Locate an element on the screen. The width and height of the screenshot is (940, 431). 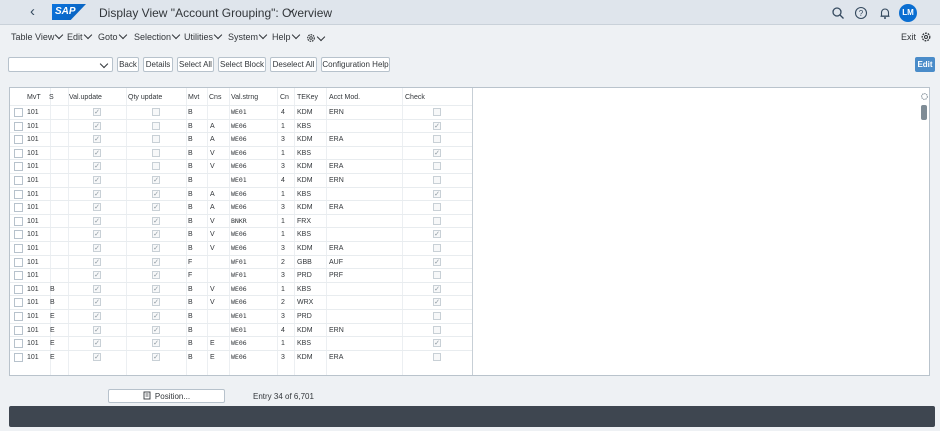
col-header-cns: Cns is located at coordinates (215, 97).